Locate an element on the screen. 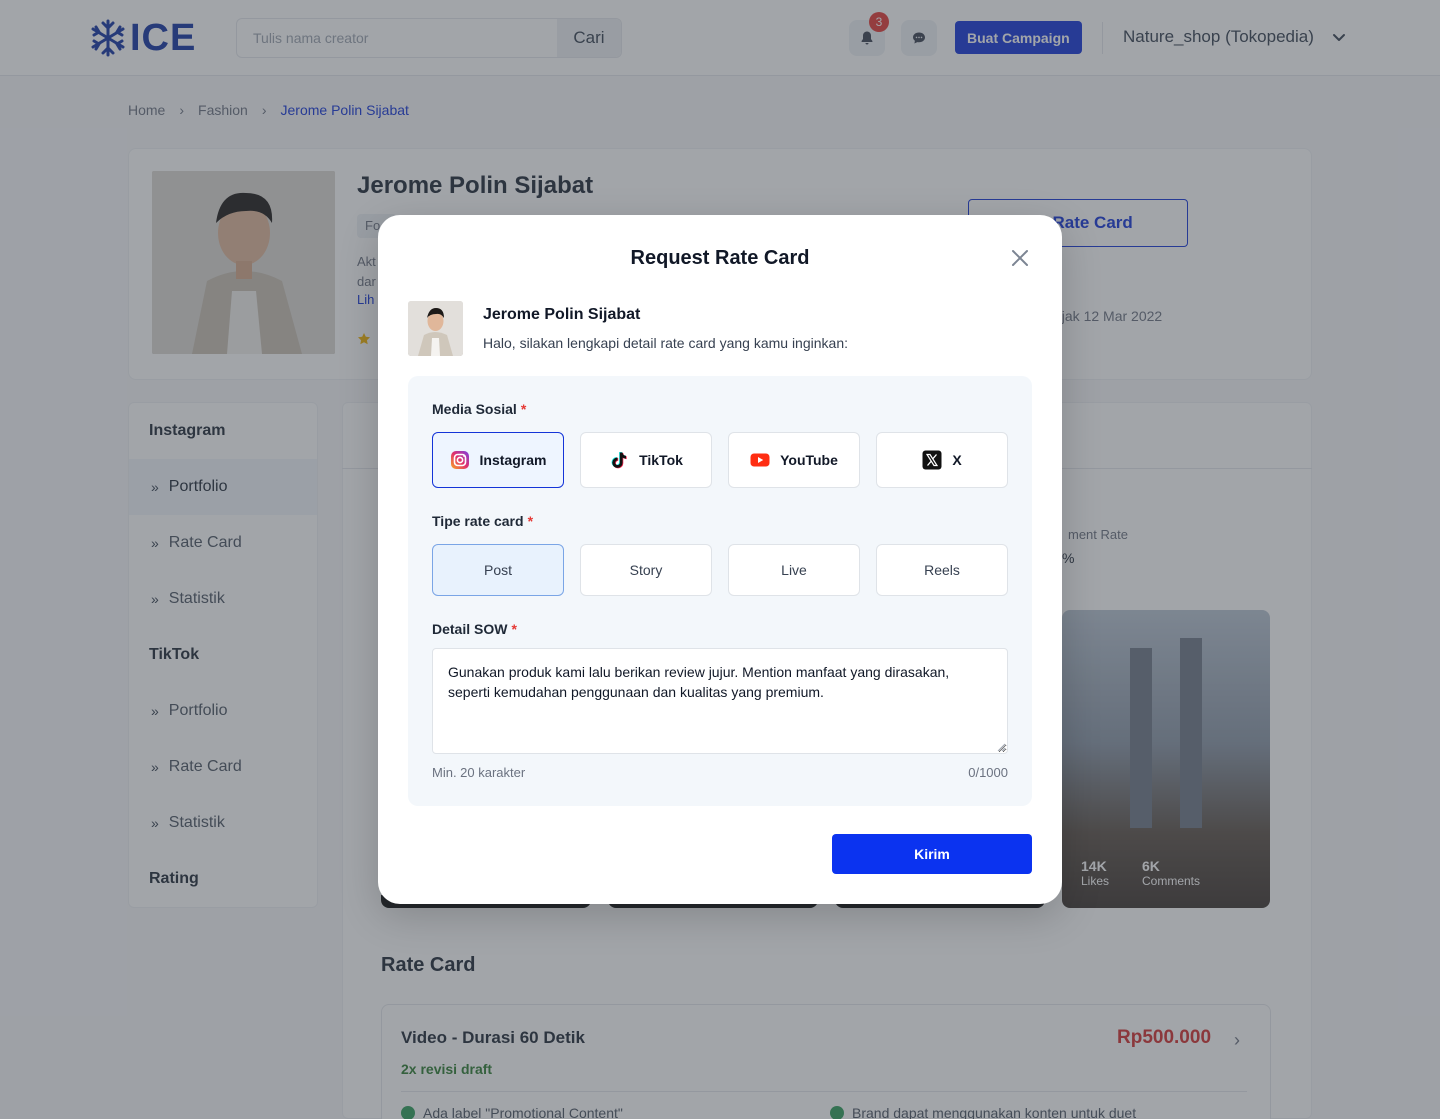 This screenshot has width=1440, height=1119. media-option-x: X is located at coordinates (942, 460).